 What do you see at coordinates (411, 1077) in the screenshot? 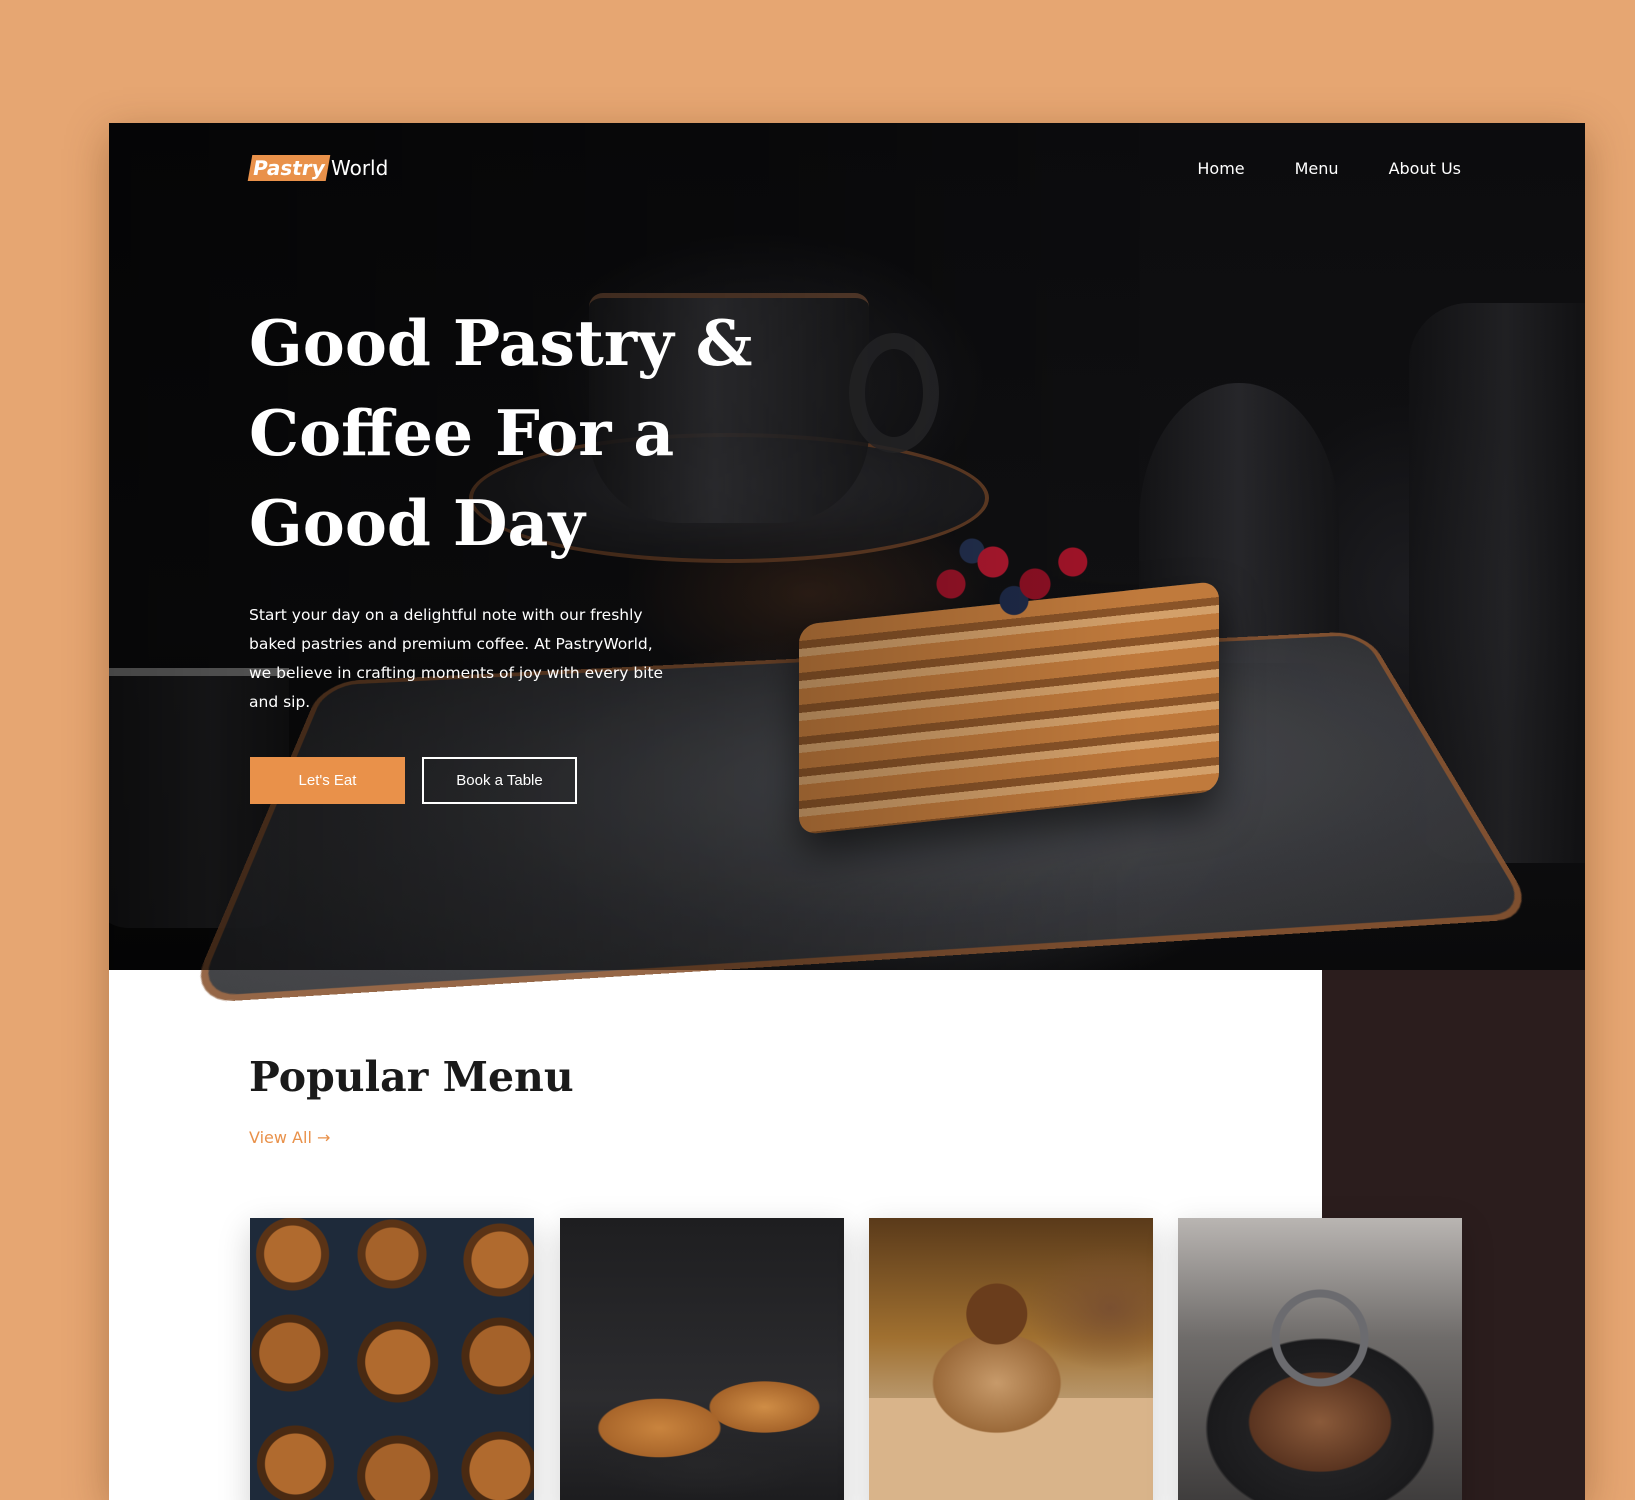
I see `popular-menu-title: Popular Menu` at bounding box center [411, 1077].